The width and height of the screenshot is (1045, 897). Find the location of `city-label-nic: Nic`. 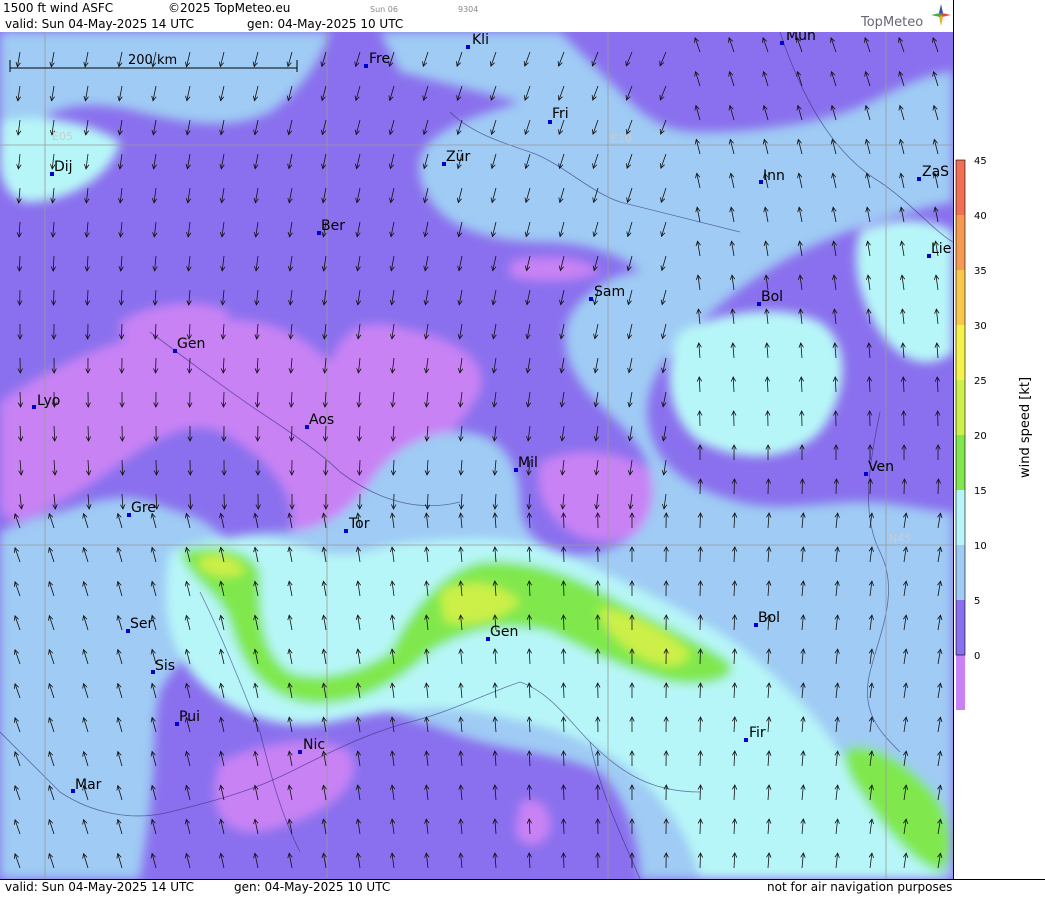

city-label-nic: Nic is located at coordinates (314, 745).